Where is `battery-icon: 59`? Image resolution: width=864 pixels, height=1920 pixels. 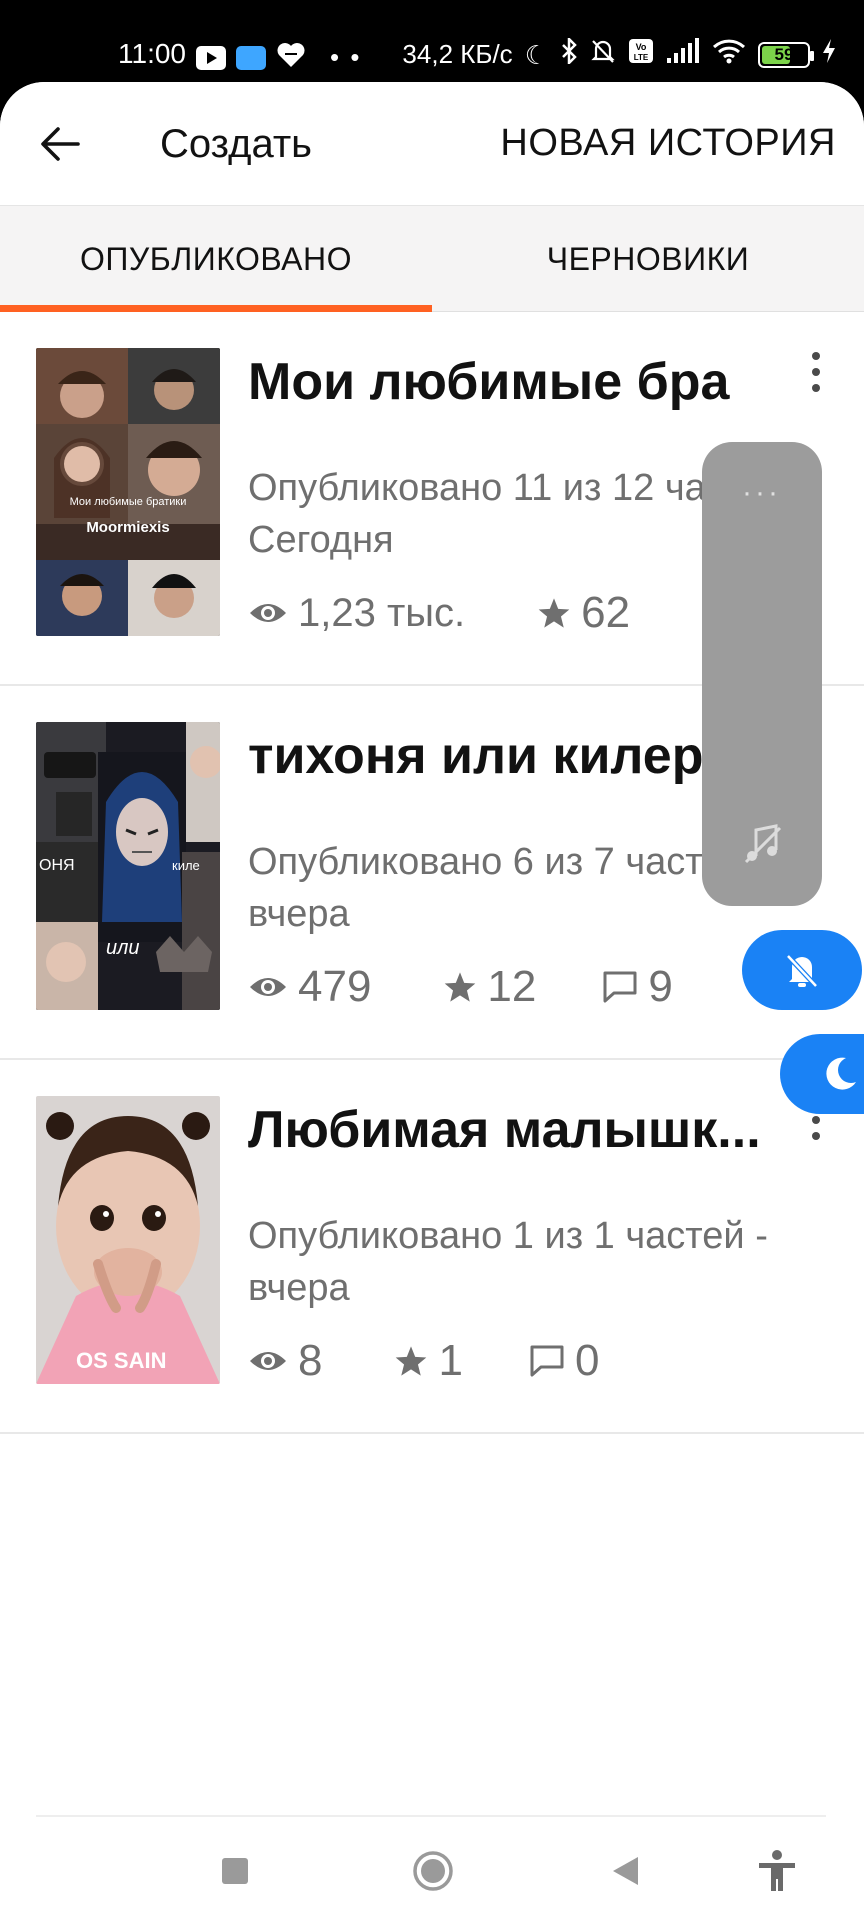 battery-icon: 59 is located at coordinates (786, 54).